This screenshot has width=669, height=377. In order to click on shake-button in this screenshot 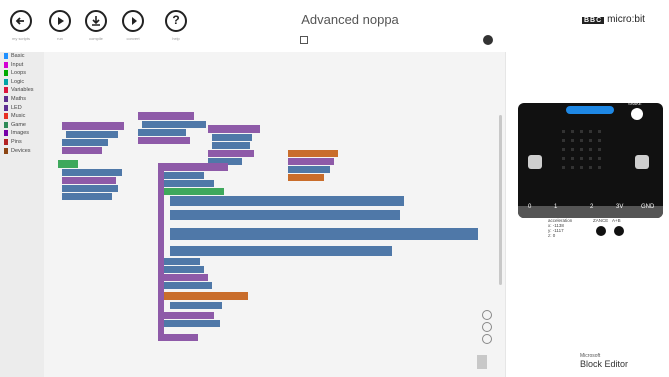, I will do `click(637, 114)`.